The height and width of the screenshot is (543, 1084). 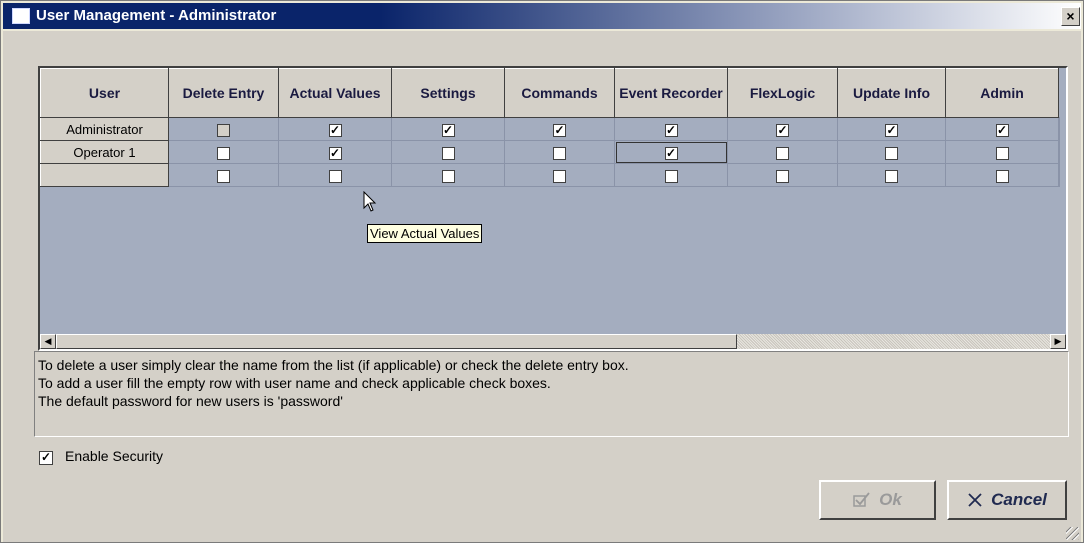 What do you see at coordinates (1002, 93) in the screenshot?
I see `column-header: Admin` at bounding box center [1002, 93].